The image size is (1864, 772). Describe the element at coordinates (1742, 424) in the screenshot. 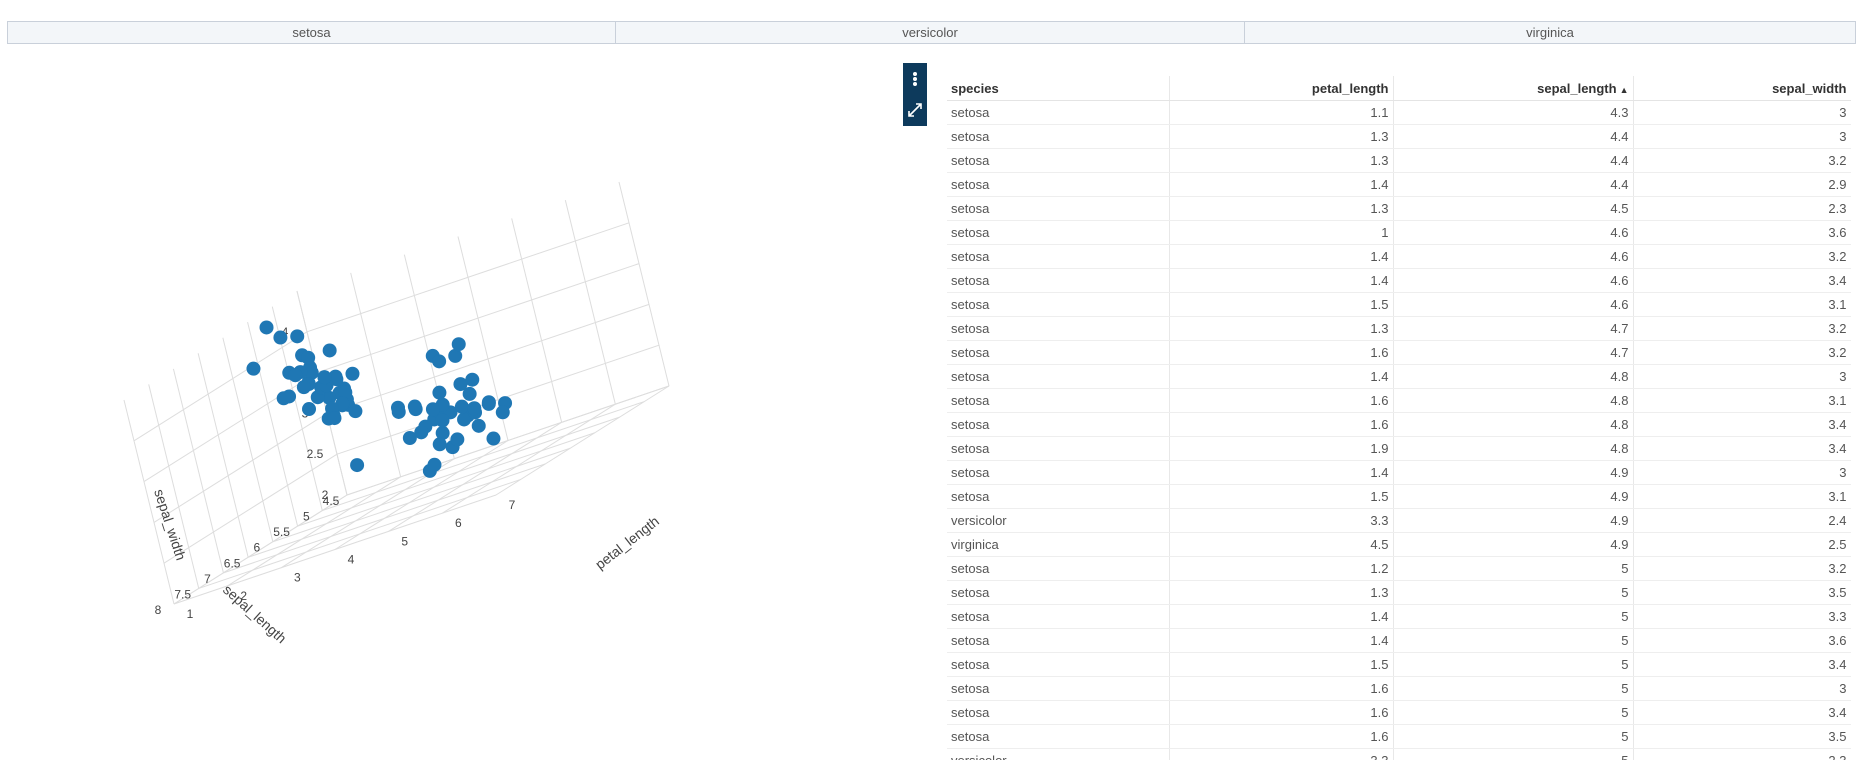

I see `table-cell-sepal-width: 3.4` at that location.